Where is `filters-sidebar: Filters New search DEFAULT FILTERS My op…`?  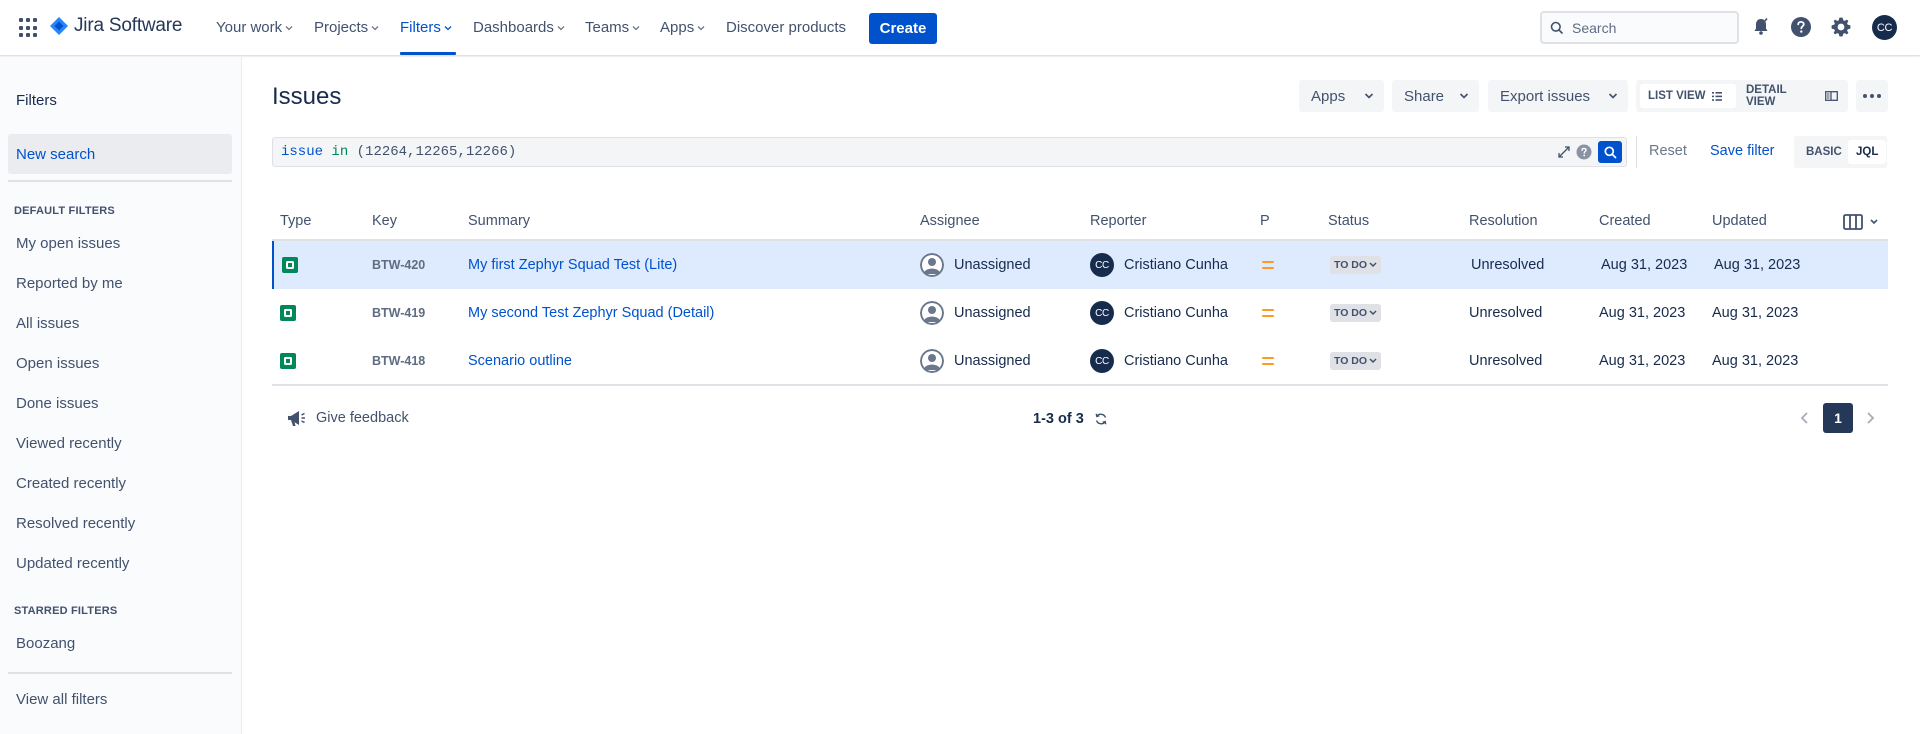
filters-sidebar: Filters New search DEFAULT FILTERS My op… is located at coordinates (121, 395).